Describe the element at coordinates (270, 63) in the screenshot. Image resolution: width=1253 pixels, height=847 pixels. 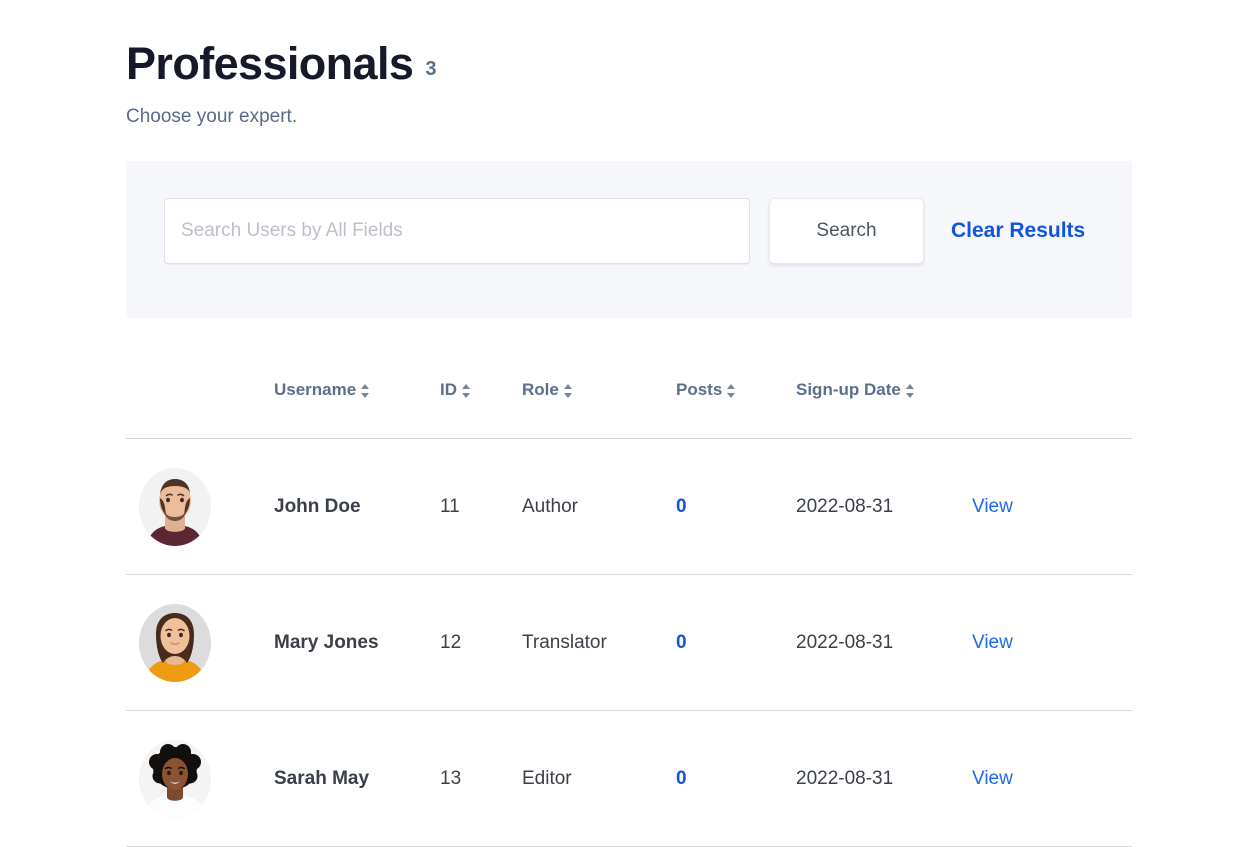
I see `page-title: Professionals` at that location.